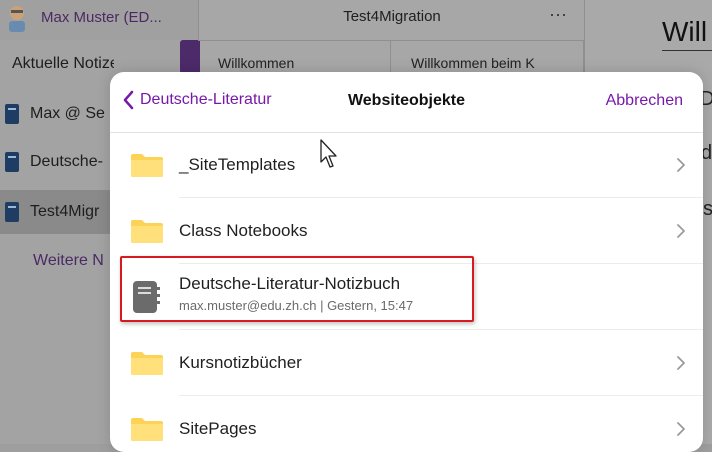 This screenshot has width=712, height=452. Describe the element at coordinates (240, 362) in the screenshot. I see `list-item-label: Kursnotizbücher` at that location.